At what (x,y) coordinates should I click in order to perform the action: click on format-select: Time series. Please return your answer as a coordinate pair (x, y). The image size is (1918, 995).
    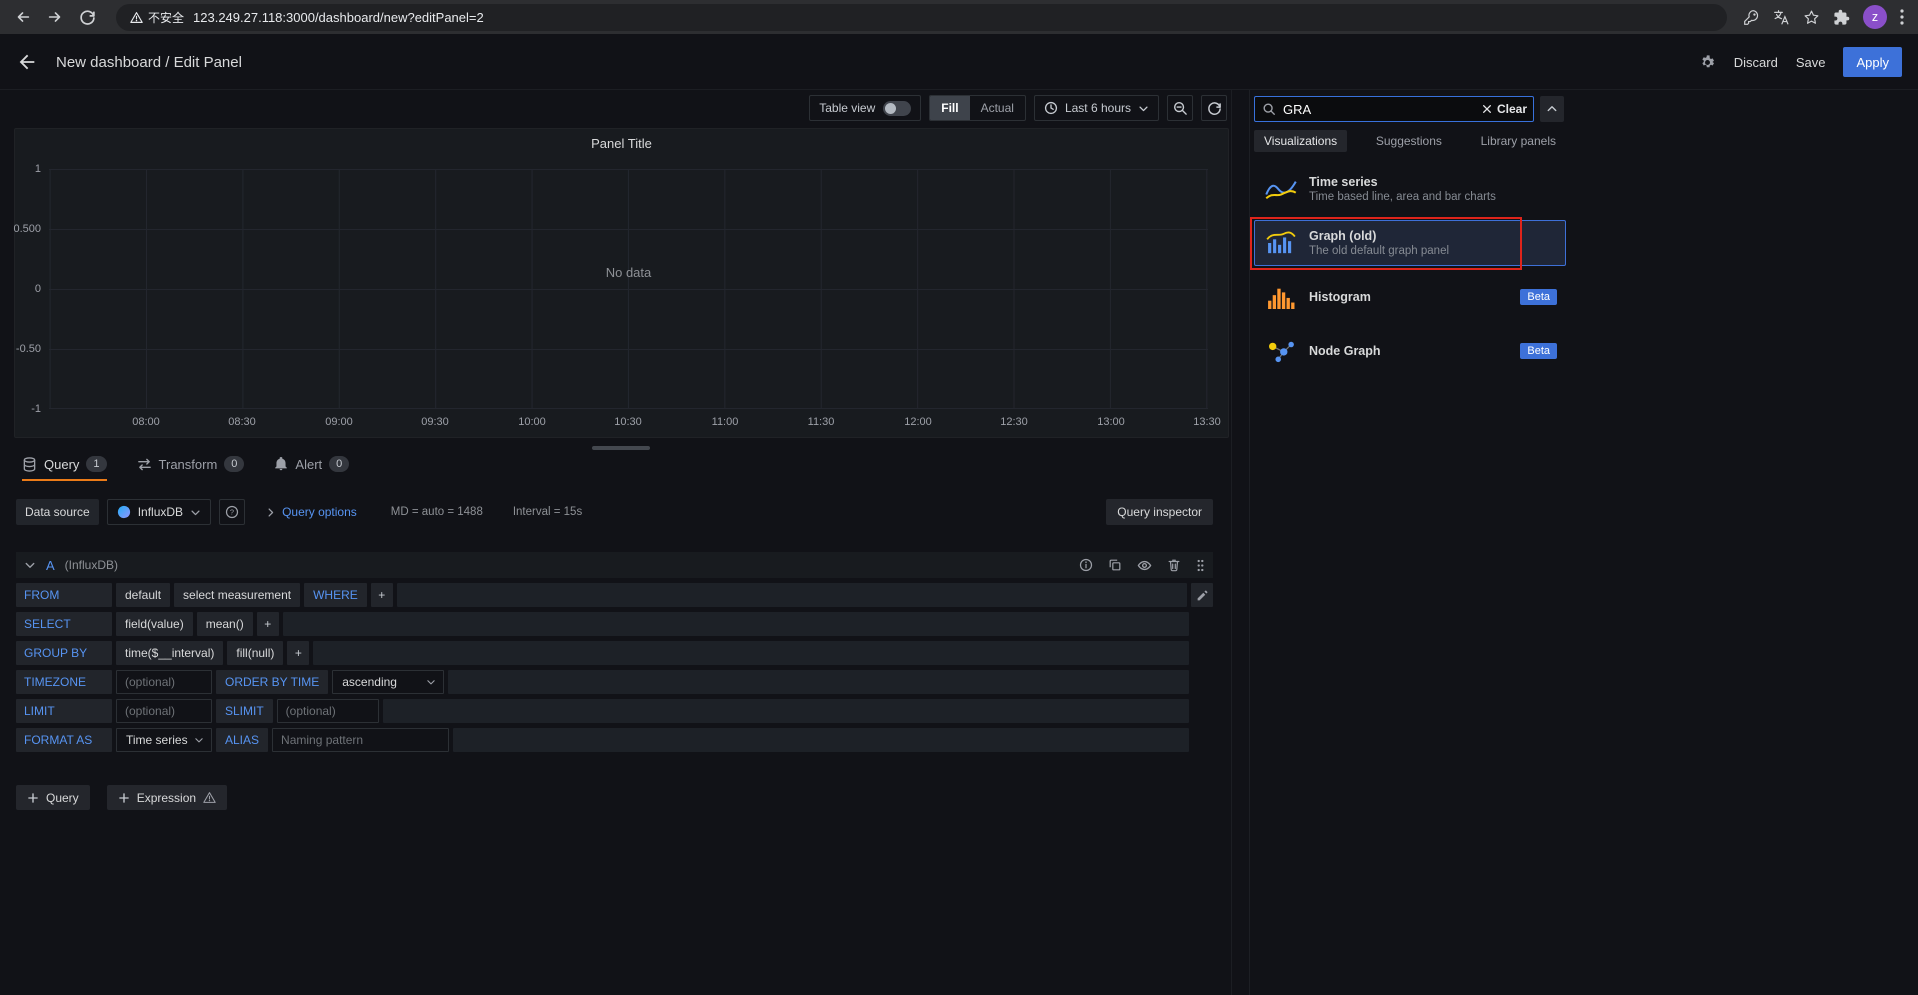
    Looking at the image, I should click on (164, 740).